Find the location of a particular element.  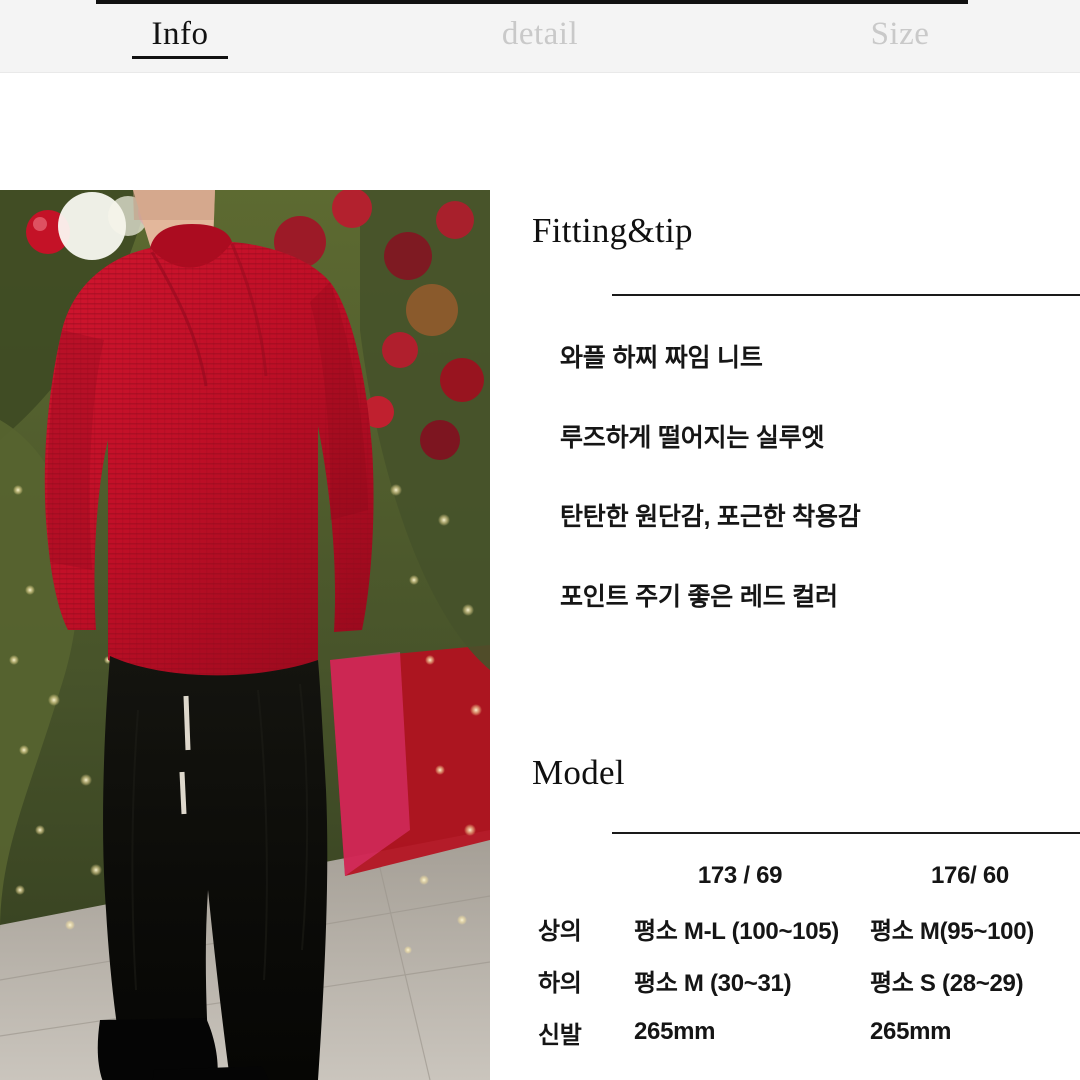

tab-bar: Info detail Size is located at coordinates (540, 36).